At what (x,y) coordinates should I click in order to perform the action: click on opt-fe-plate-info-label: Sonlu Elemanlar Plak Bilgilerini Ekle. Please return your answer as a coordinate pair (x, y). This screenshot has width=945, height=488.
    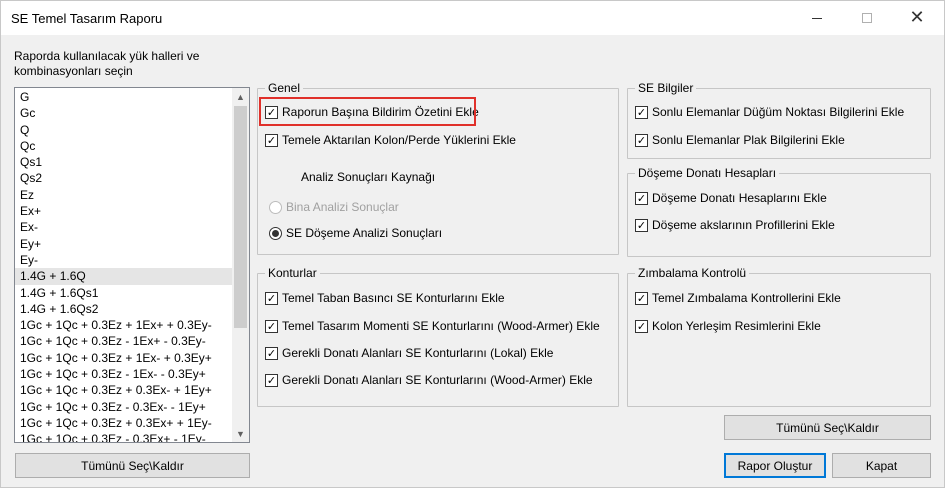
    Looking at the image, I should click on (748, 140).